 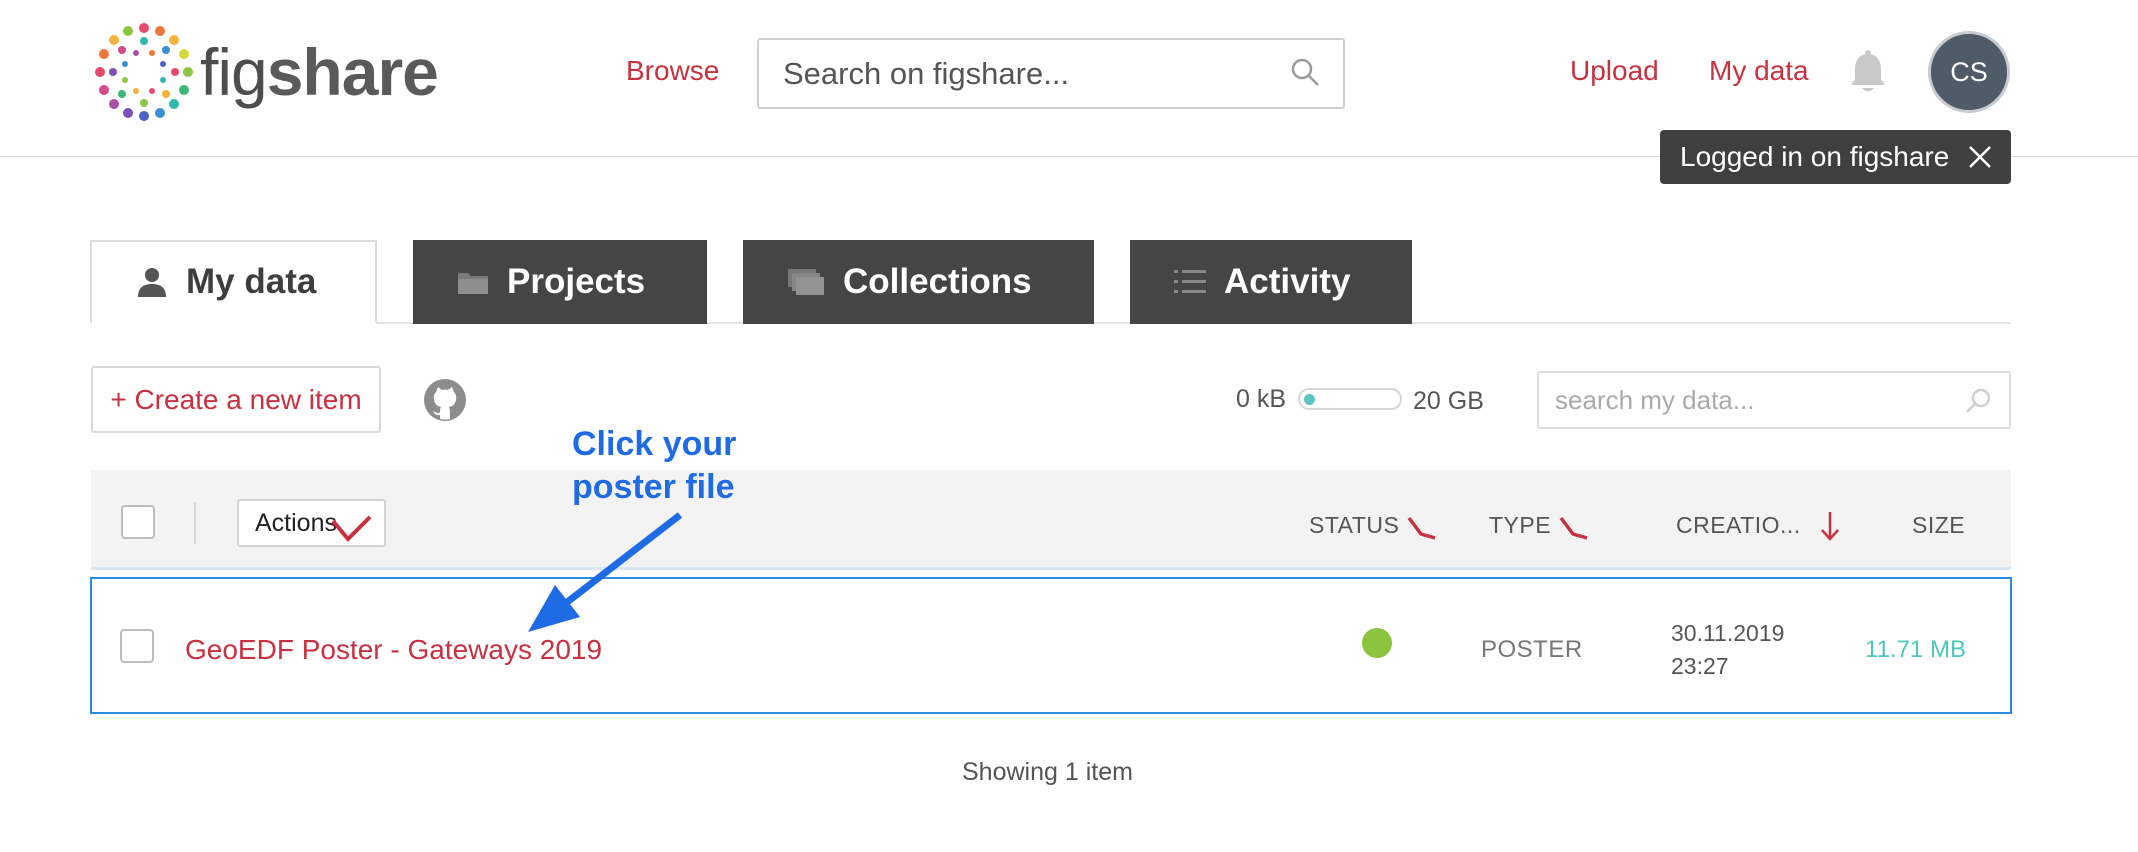 I want to click on figshare-wordmark: figshare, so click(x=319, y=72).